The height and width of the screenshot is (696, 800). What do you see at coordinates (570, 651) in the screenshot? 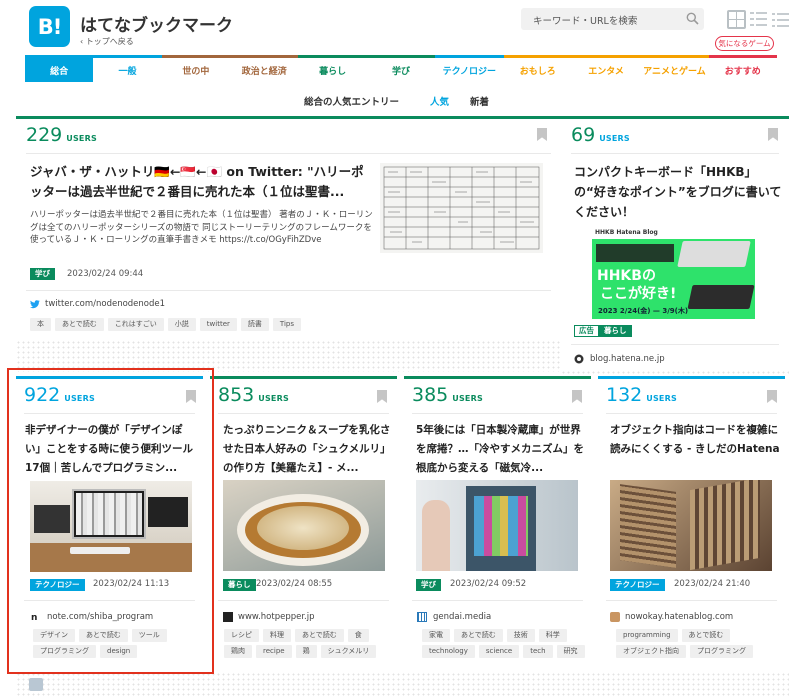
I see `tag: 研究` at bounding box center [570, 651].